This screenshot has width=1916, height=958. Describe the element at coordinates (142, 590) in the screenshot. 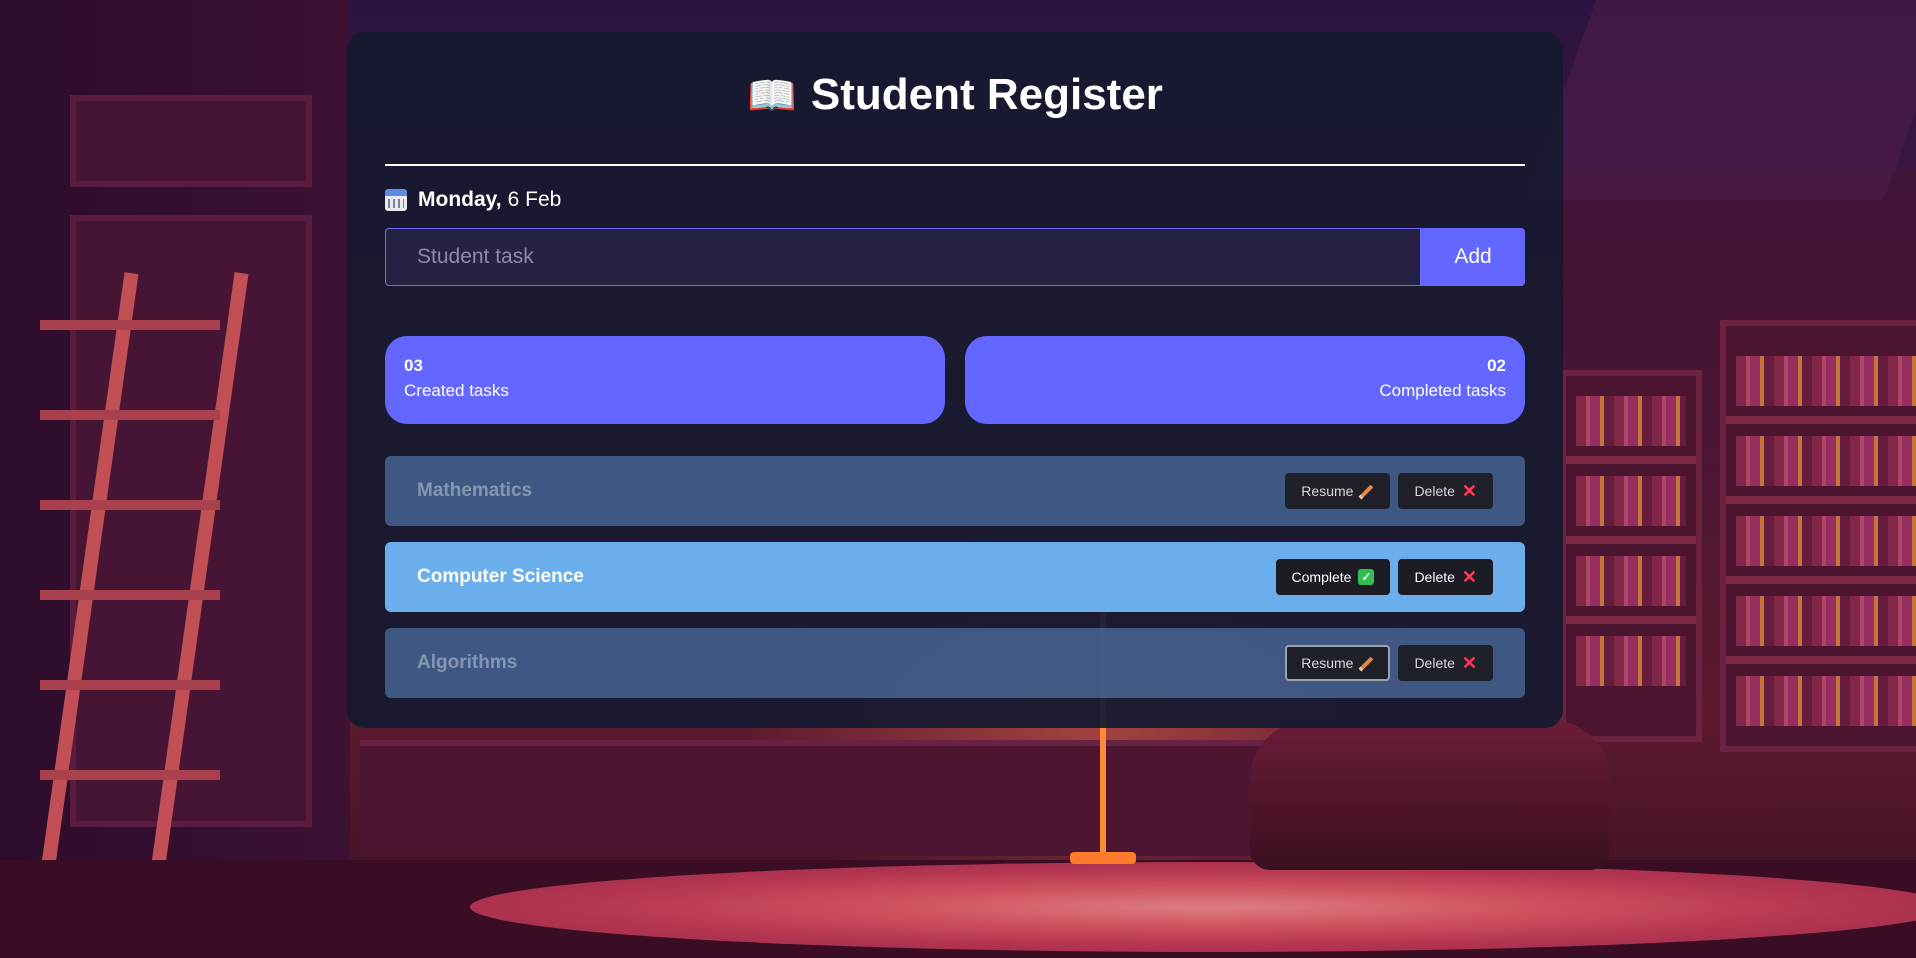

I see `ladder` at that location.